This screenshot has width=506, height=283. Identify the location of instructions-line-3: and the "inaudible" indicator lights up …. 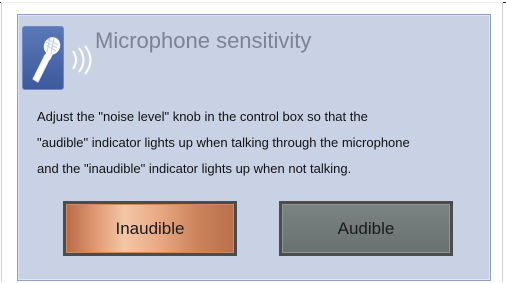
(194, 168).